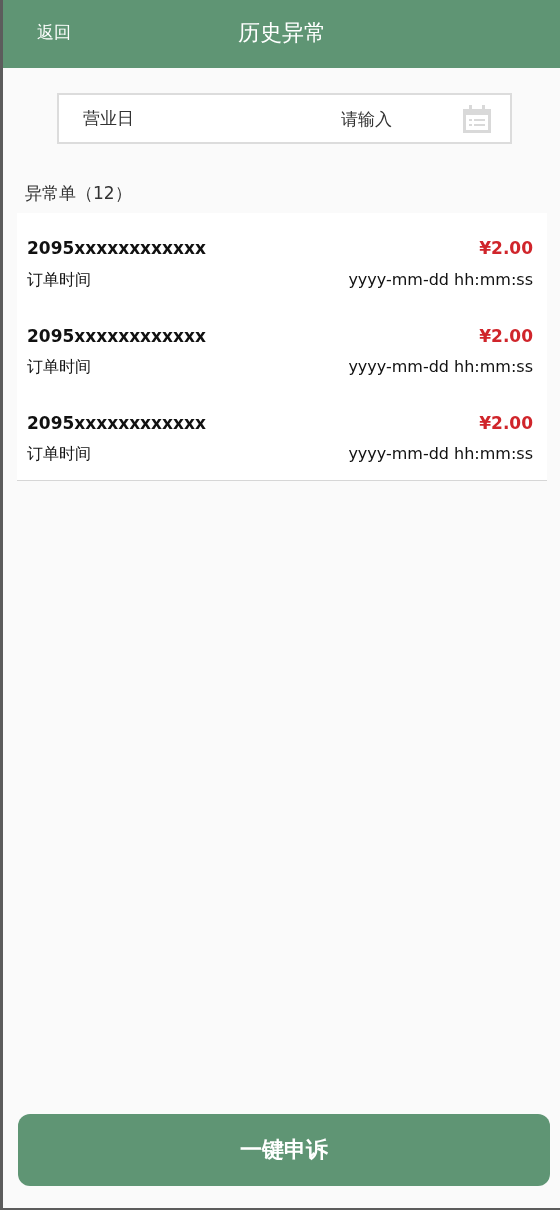 The height and width of the screenshot is (1210, 560). Describe the element at coordinates (284, 1150) in the screenshot. I see `appeal-button: 一键申诉` at that location.